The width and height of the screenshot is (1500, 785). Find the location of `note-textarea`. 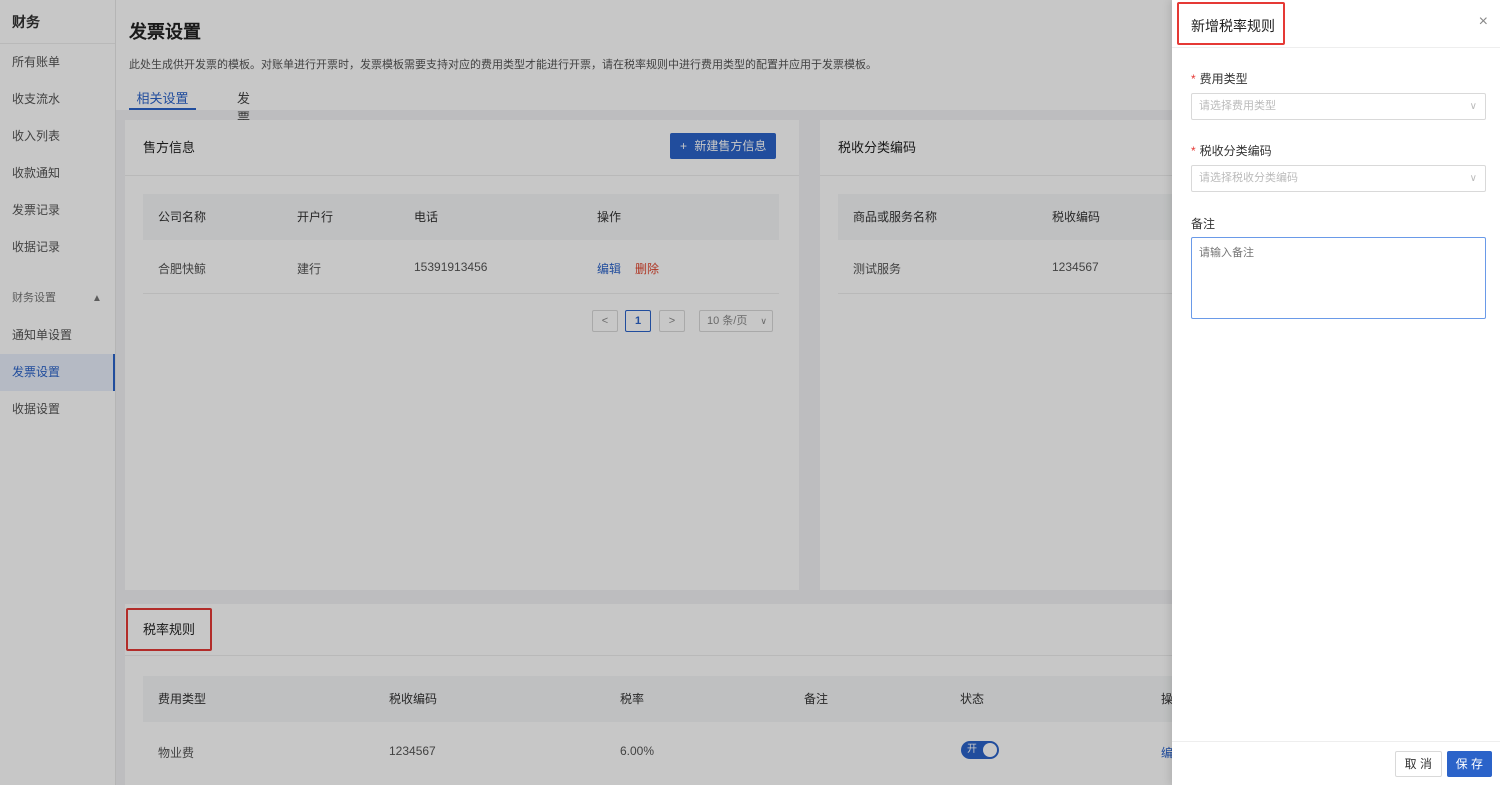

note-textarea is located at coordinates (1338, 278).